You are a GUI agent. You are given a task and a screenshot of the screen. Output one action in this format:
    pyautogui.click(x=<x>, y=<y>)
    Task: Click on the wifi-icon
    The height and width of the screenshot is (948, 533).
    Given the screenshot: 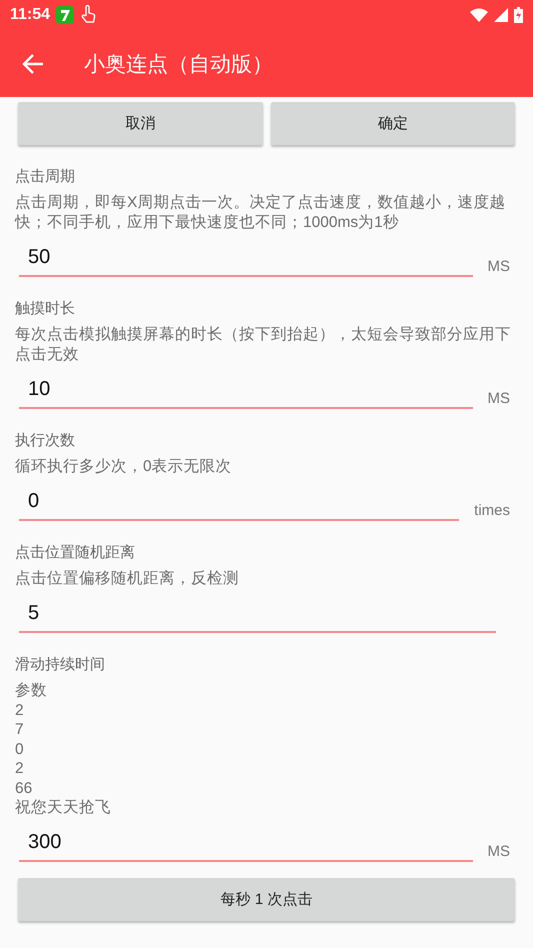 What is the action you would take?
    pyautogui.click(x=479, y=15)
    